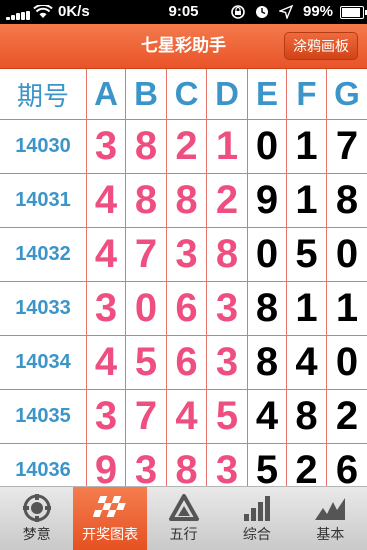 The width and height of the screenshot is (367, 550). What do you see at coordinates (43, 94) in the screenshot?
I see `column-header-period: 期号` at bounding box center [43, 94].